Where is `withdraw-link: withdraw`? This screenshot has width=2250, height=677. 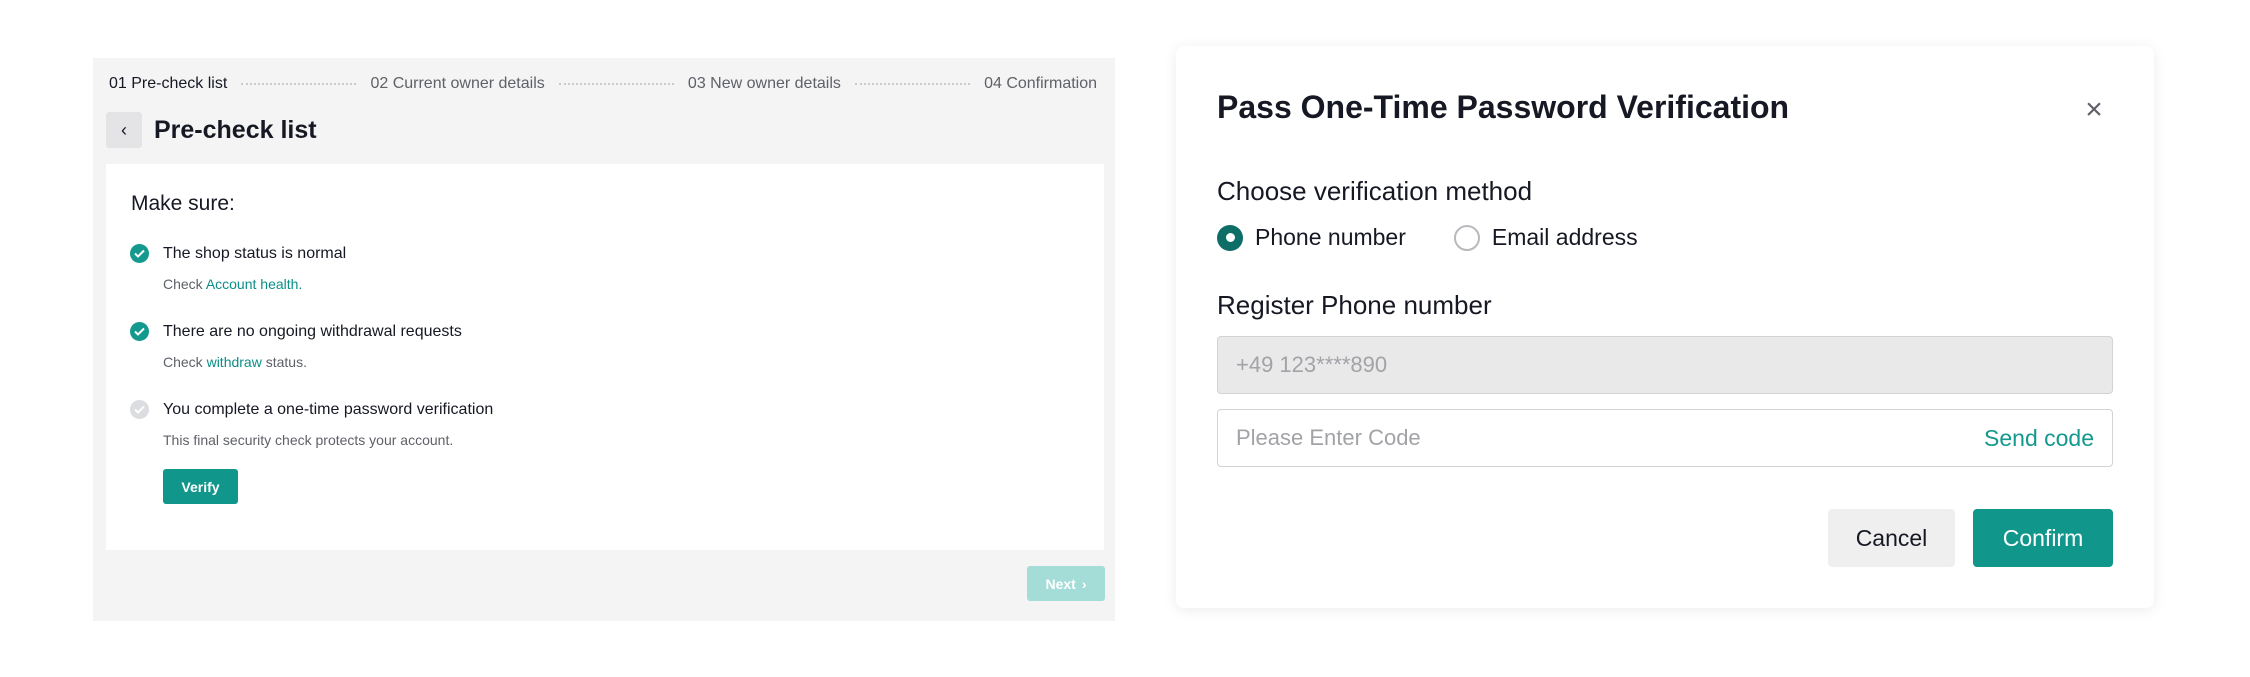 withdraw-link: withdraw is located at coordinates (234, 362).